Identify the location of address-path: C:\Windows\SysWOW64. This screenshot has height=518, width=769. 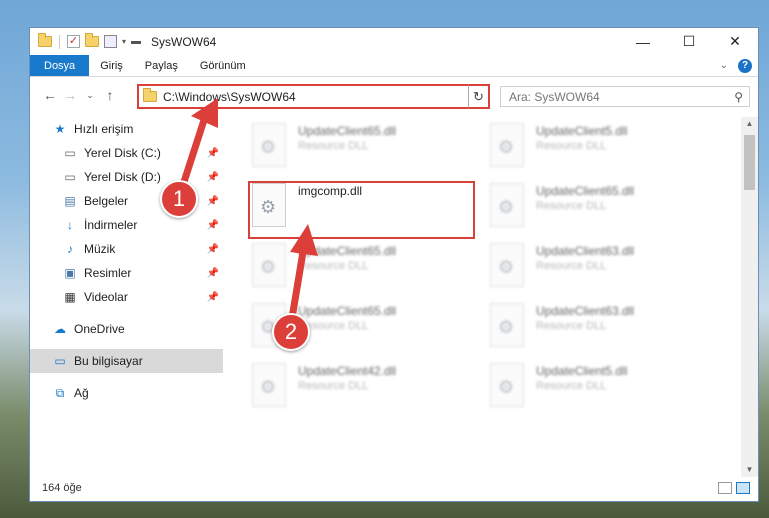
(229, 96).